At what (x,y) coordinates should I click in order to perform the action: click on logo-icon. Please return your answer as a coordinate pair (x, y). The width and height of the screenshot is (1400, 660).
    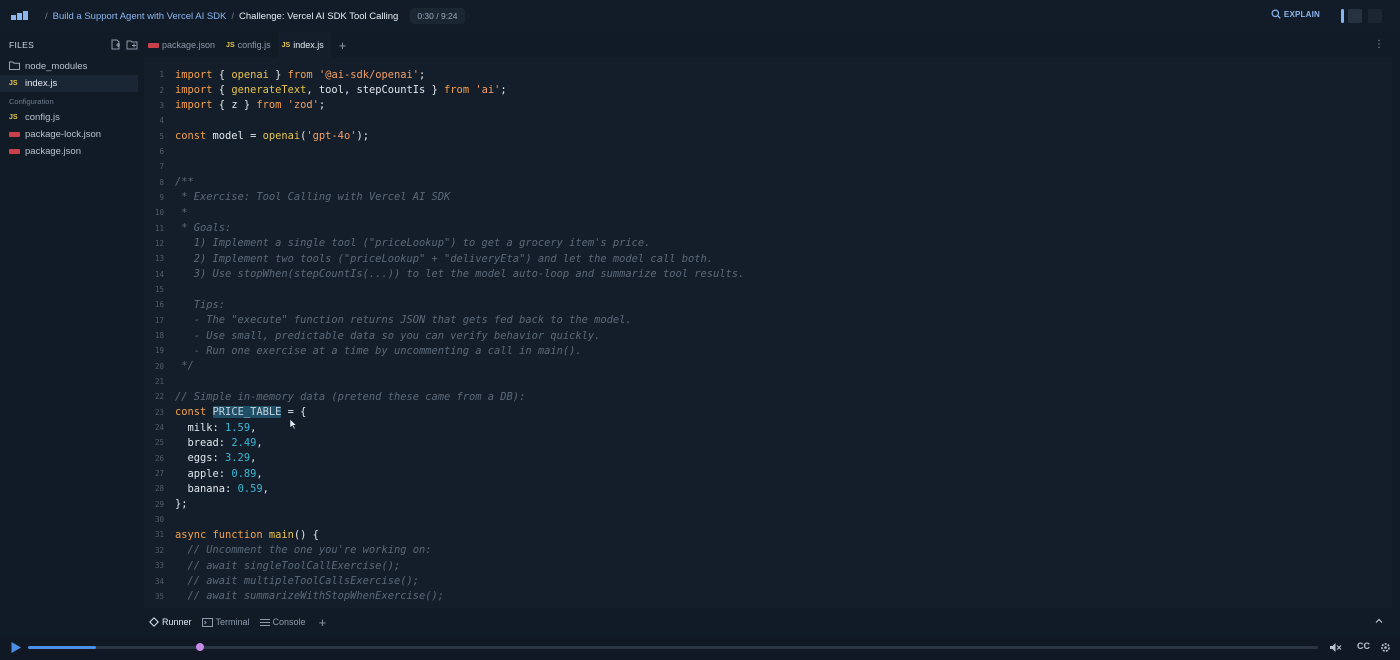
    Looking at the image, I should click on (19, 15).